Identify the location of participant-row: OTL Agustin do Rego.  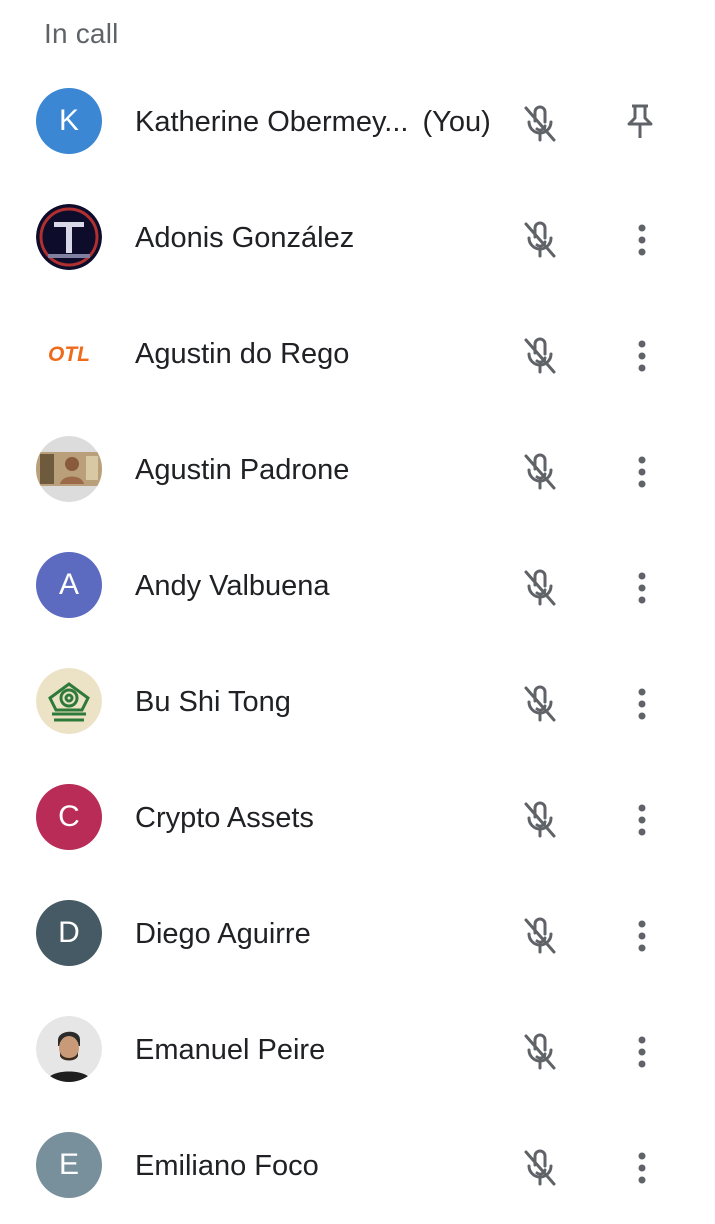
(357, 354).